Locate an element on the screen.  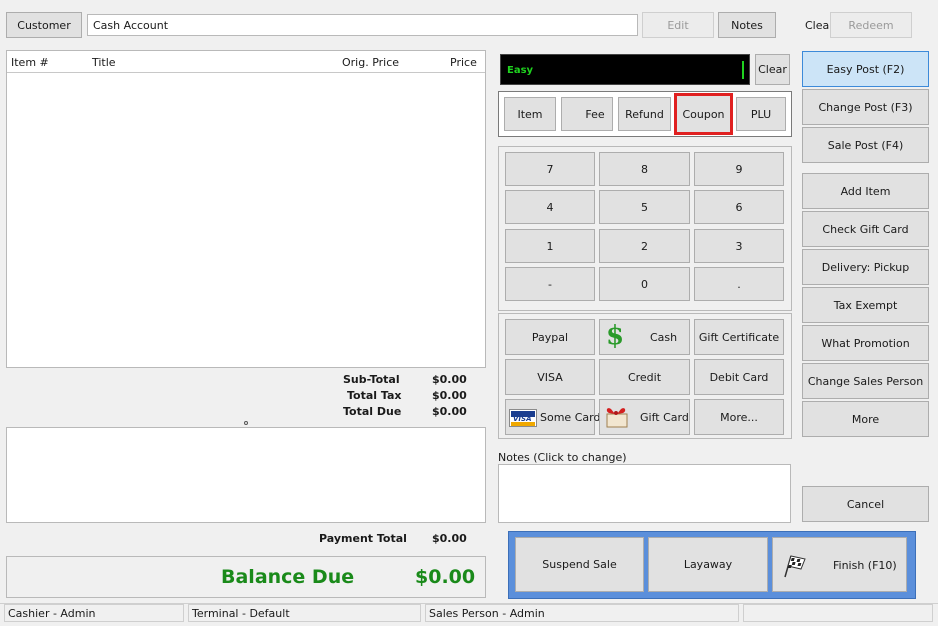
key-minus: - is located at coordinates (550, 284).